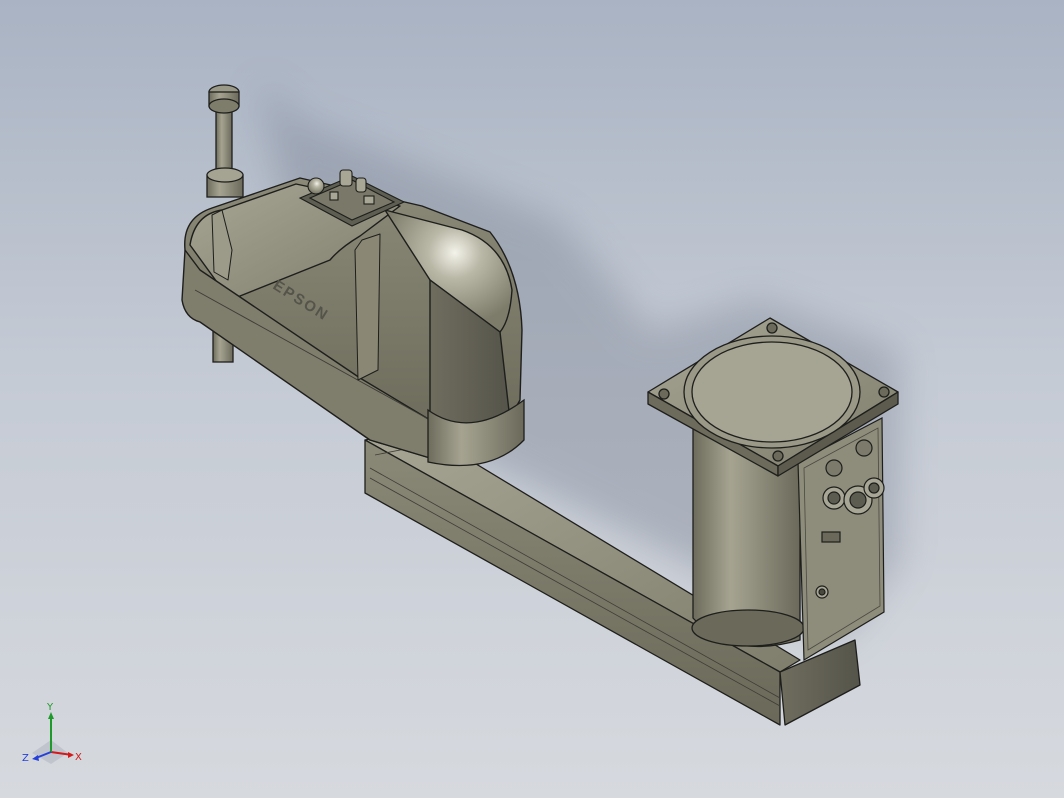  What do you see at coordinates (53, 735) in the screenshot?
I see `coordinate-triad: X Y Z` at bounding box center [53, 735].